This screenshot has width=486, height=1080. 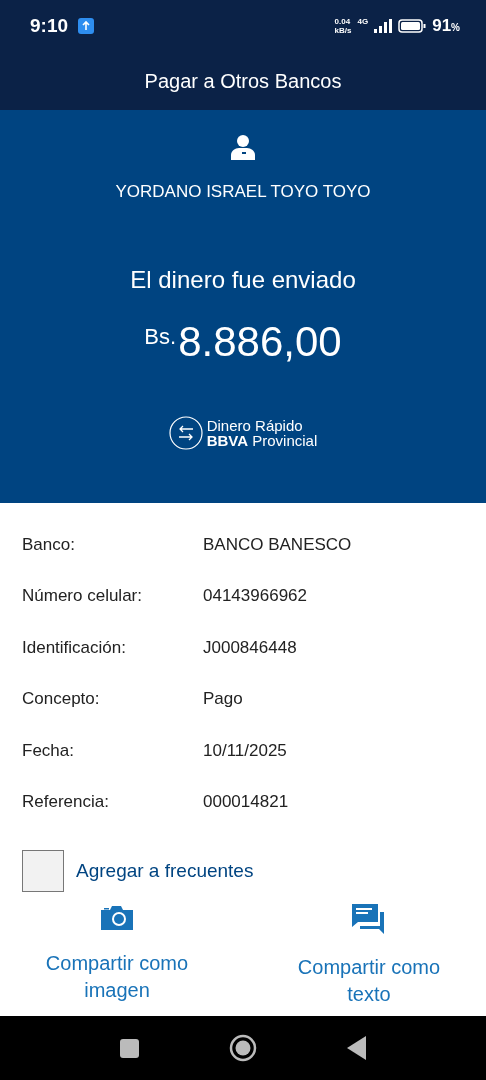 I want to click on bank-name: BBVA Provincial, so click(x=262, y=440).